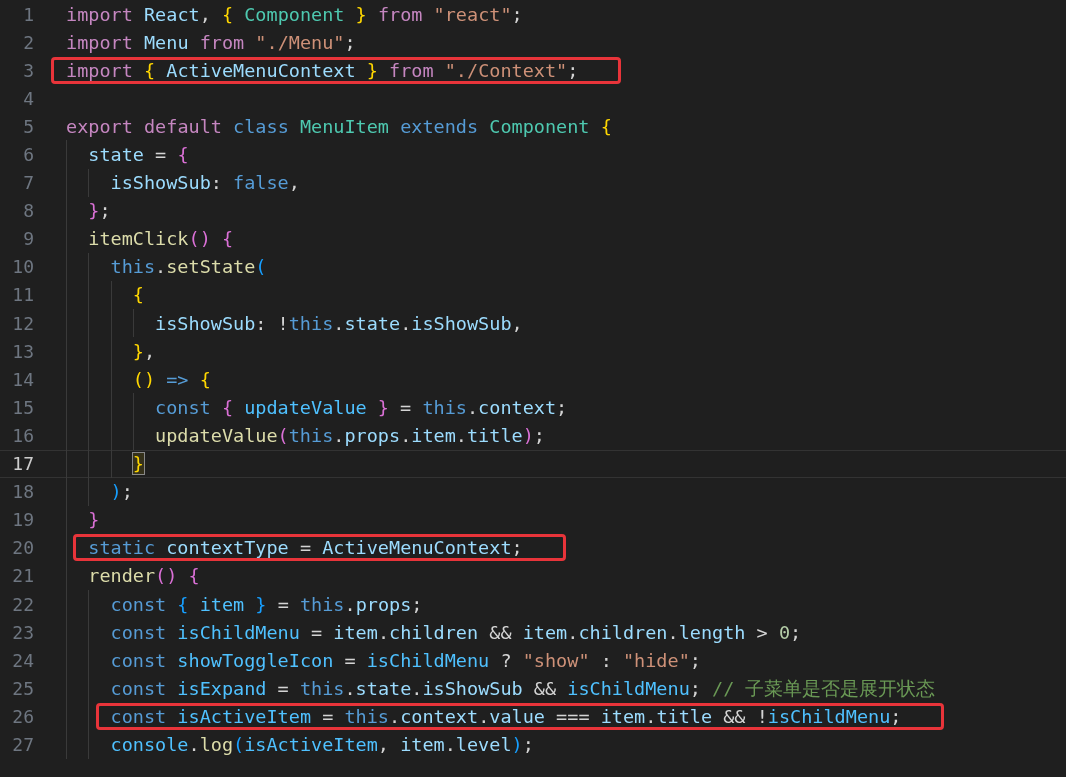 The image size is (1066, 777). Describe the element at coordinates (22, 435) in the screenshot. I see `line-number: 16` at that location.